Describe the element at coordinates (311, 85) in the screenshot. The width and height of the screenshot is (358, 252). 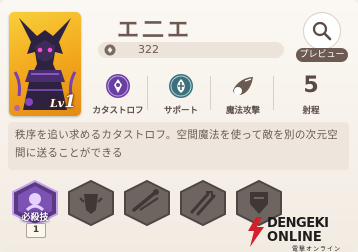
I see `stat-range-value: 5` at that location.